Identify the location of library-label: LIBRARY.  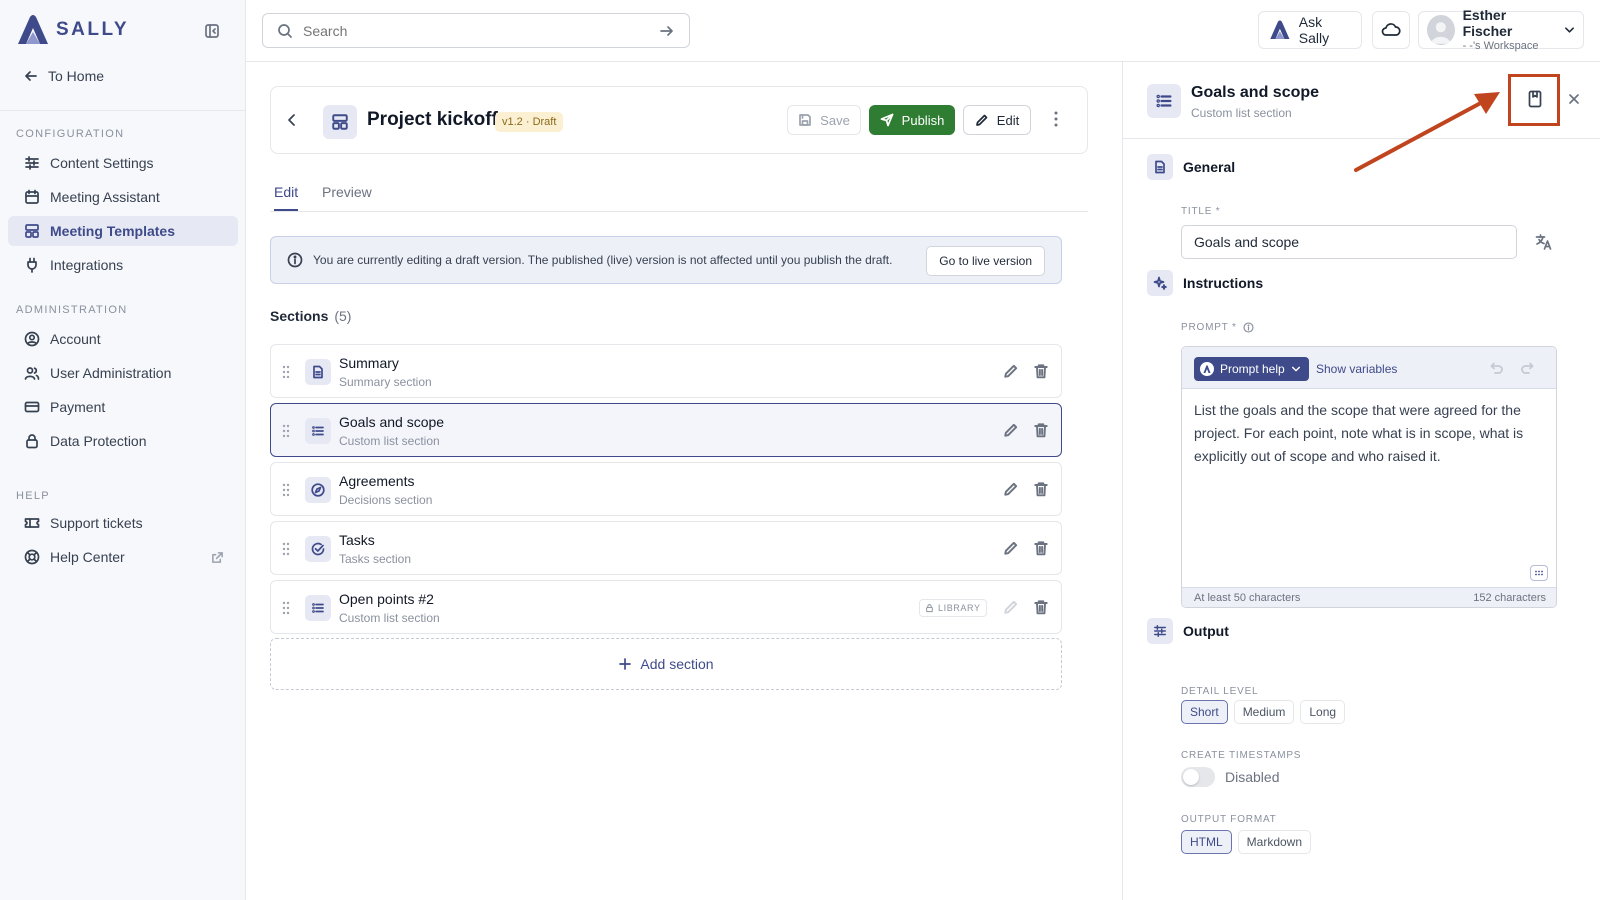
(959, 608).